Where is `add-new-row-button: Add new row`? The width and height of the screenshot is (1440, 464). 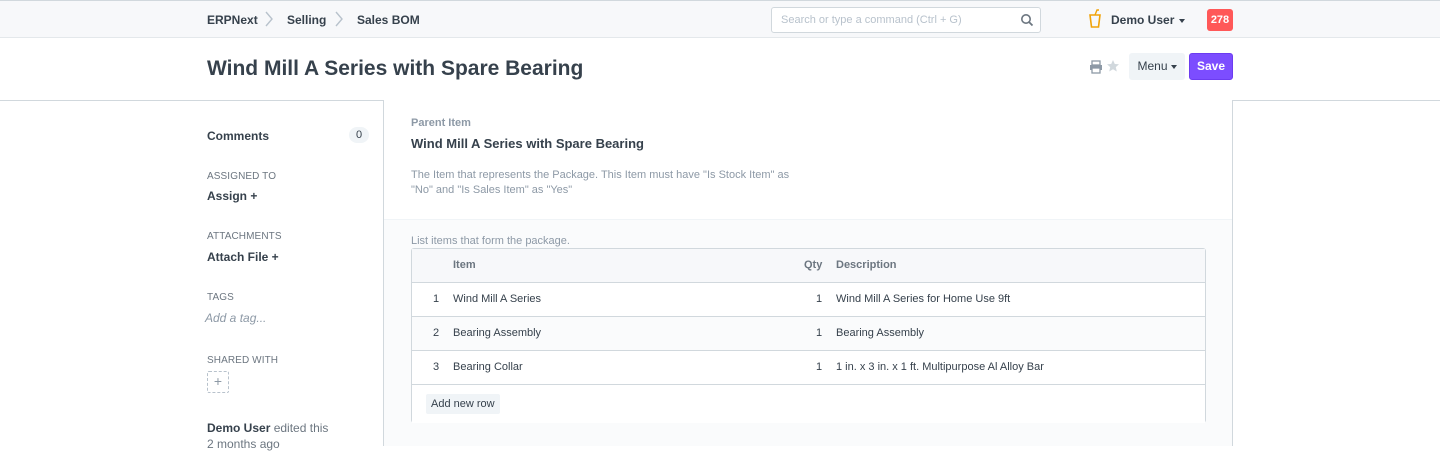 add-new-row-button: Add new row is located at coordinates (463, 404).